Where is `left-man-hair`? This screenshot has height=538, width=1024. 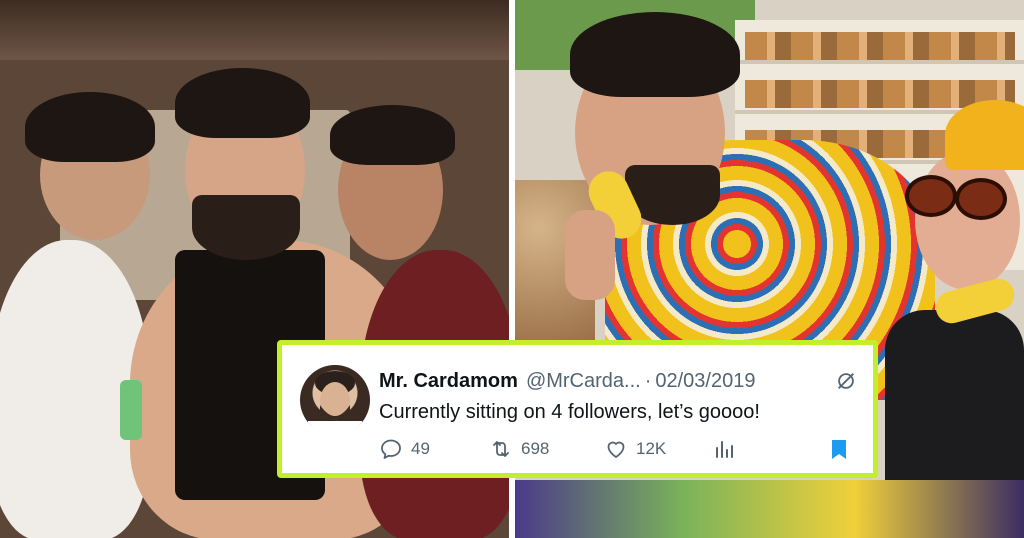 left-man-hair is located at coordinates (90, 127).